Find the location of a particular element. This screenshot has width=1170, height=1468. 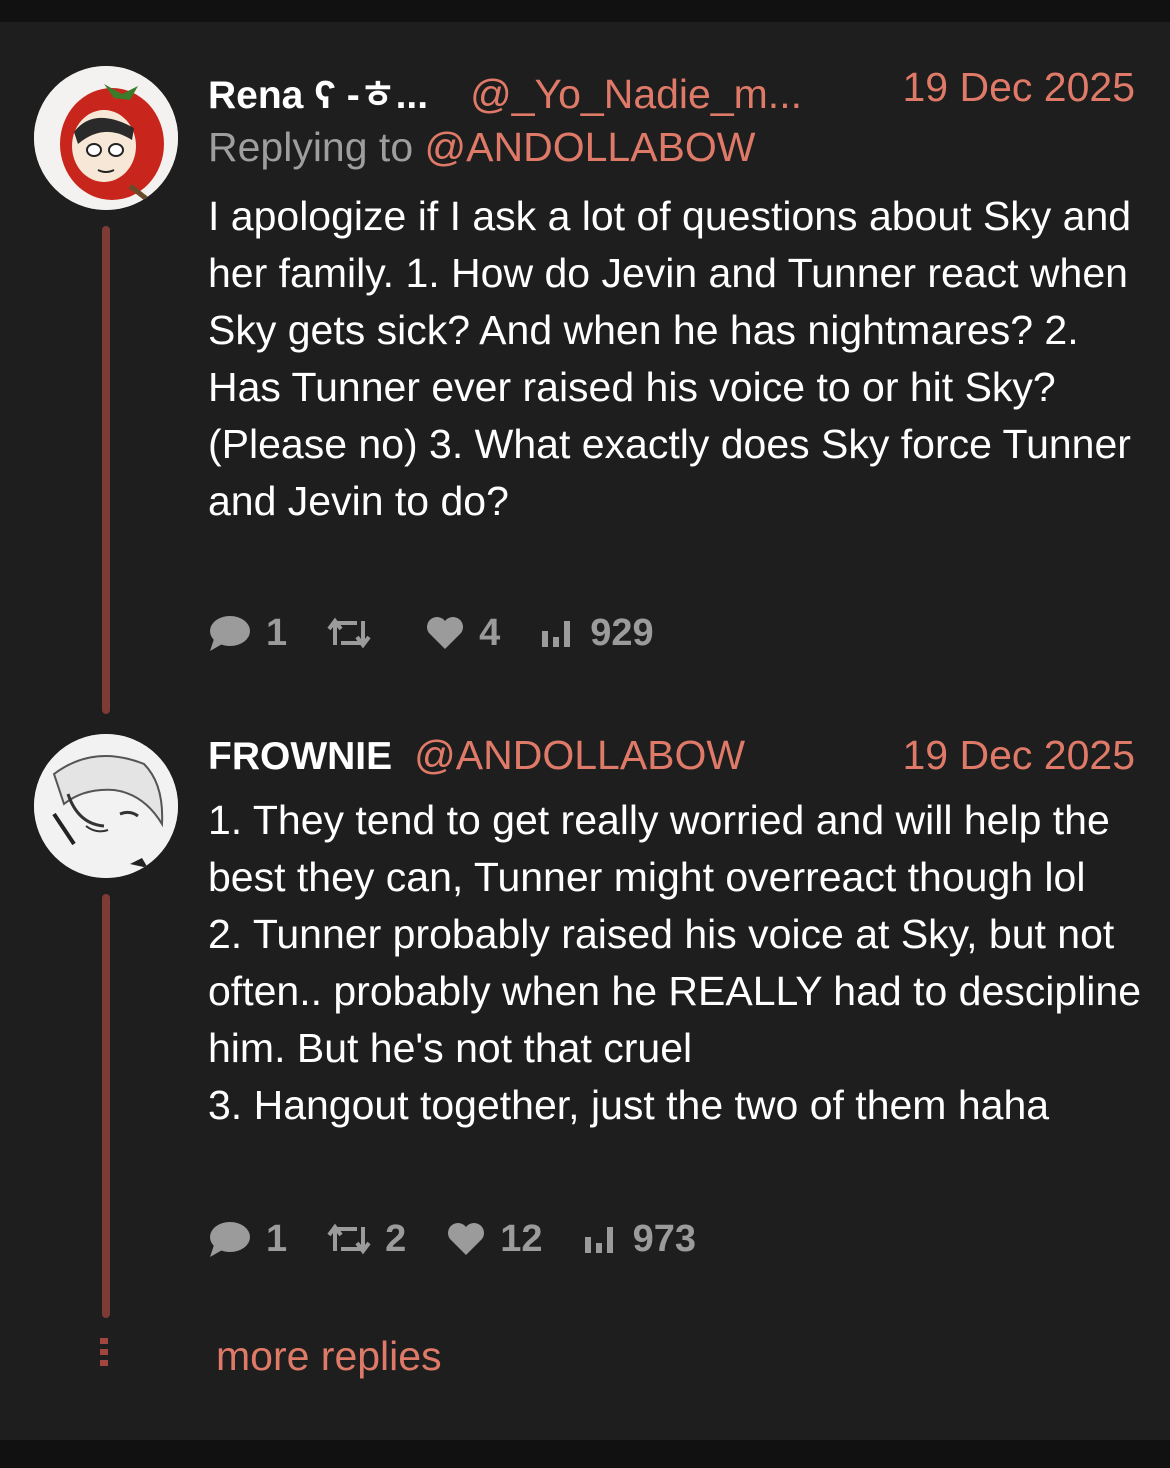

author-handle: @ANDOLLABOW is located at coordinates (579, 755).